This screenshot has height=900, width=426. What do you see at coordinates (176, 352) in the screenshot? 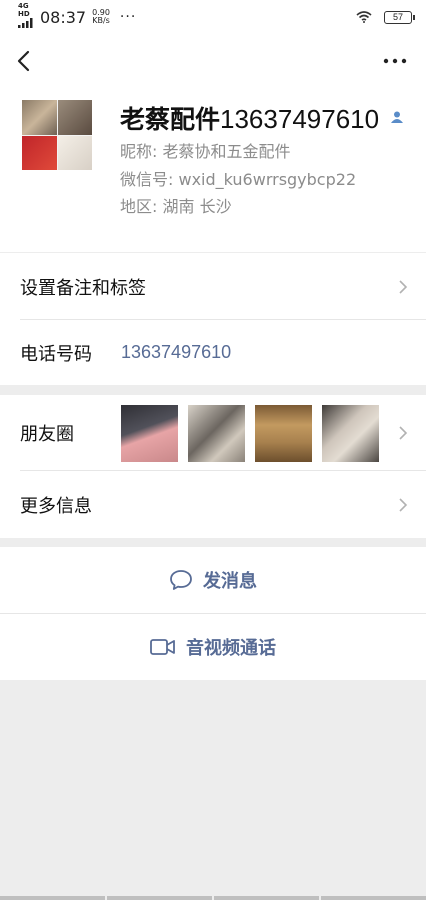
I see `phone-number-link: 13637497610` at bounding box center [176, 352].